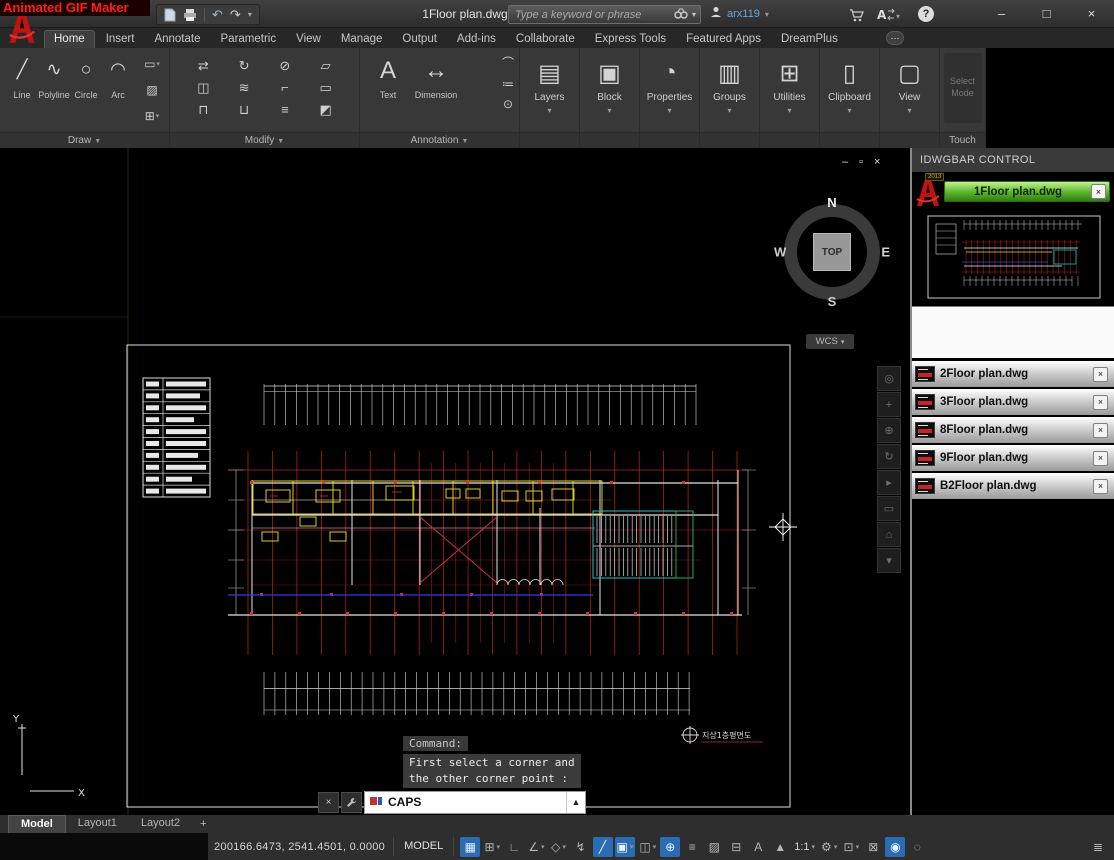 The height and width of the screenshot is (860, 1114). I want to click on quick-properties-icon: ⊠, so click(873, 847).